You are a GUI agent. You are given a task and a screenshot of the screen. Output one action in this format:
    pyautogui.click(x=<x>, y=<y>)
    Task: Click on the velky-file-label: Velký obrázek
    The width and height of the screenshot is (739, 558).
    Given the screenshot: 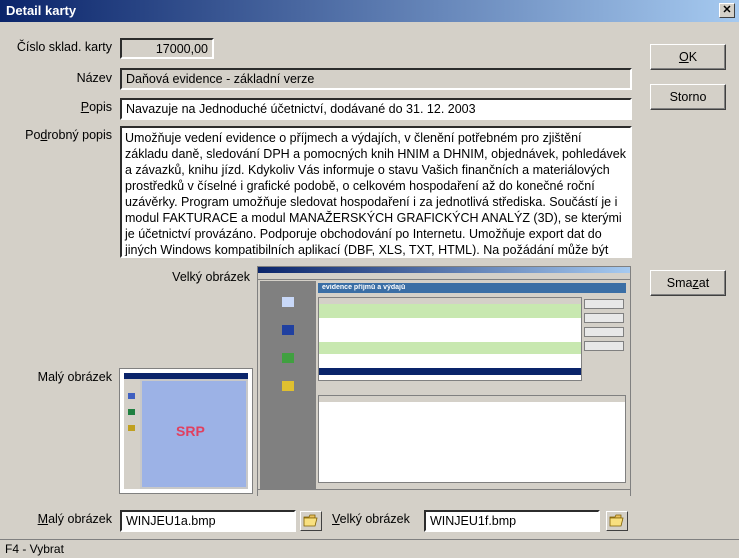 What is the action you would take?
    pyautogui.click(x=375, y=519)
    